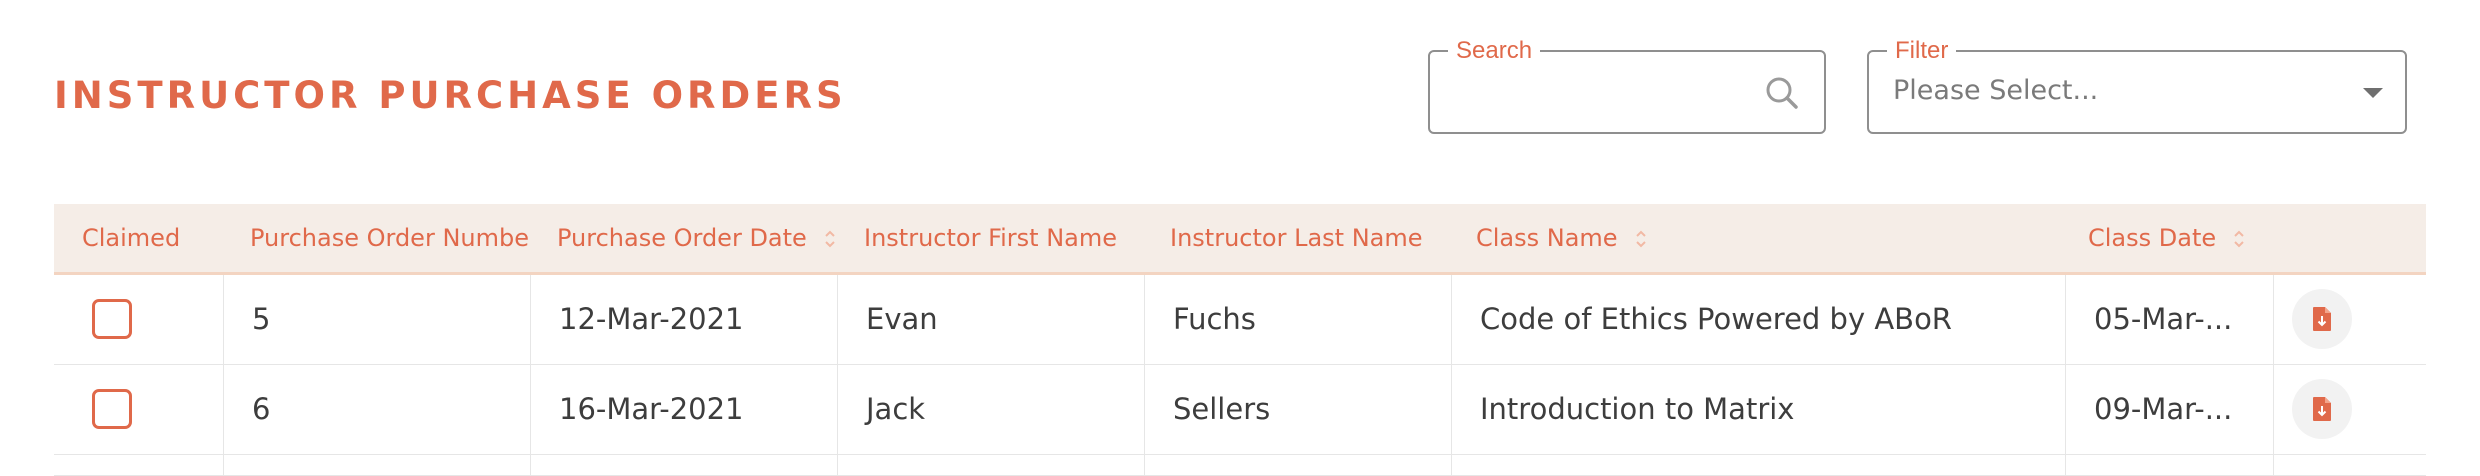 This screenshot has width=2480, height=476. I want to click on class-name-cell, so click(1759, 465).